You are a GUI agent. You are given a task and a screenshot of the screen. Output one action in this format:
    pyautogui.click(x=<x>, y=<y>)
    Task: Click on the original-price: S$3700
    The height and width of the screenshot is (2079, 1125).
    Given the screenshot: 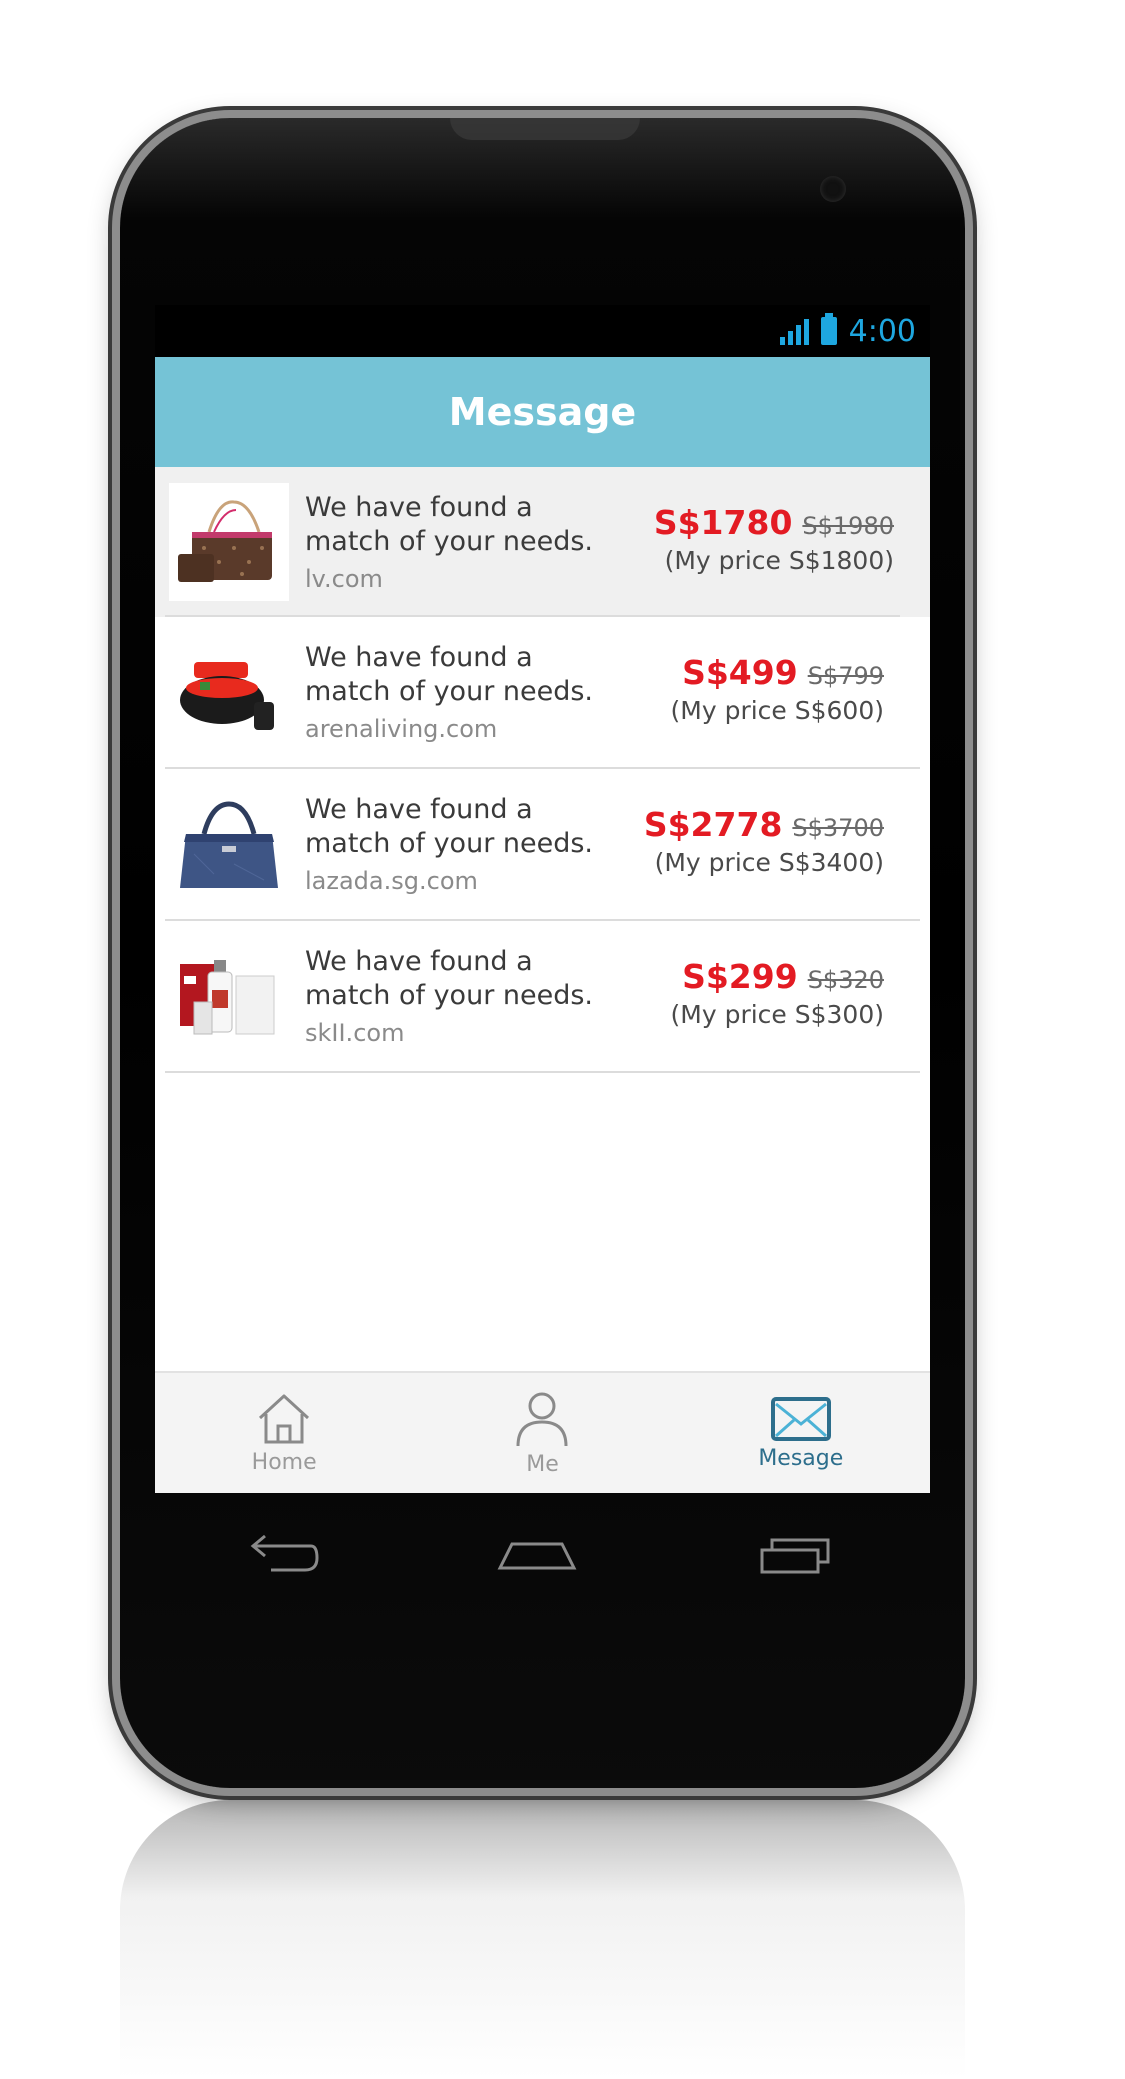 What is the action you would take?
    pyautogui.click(x=838, y=828)
    